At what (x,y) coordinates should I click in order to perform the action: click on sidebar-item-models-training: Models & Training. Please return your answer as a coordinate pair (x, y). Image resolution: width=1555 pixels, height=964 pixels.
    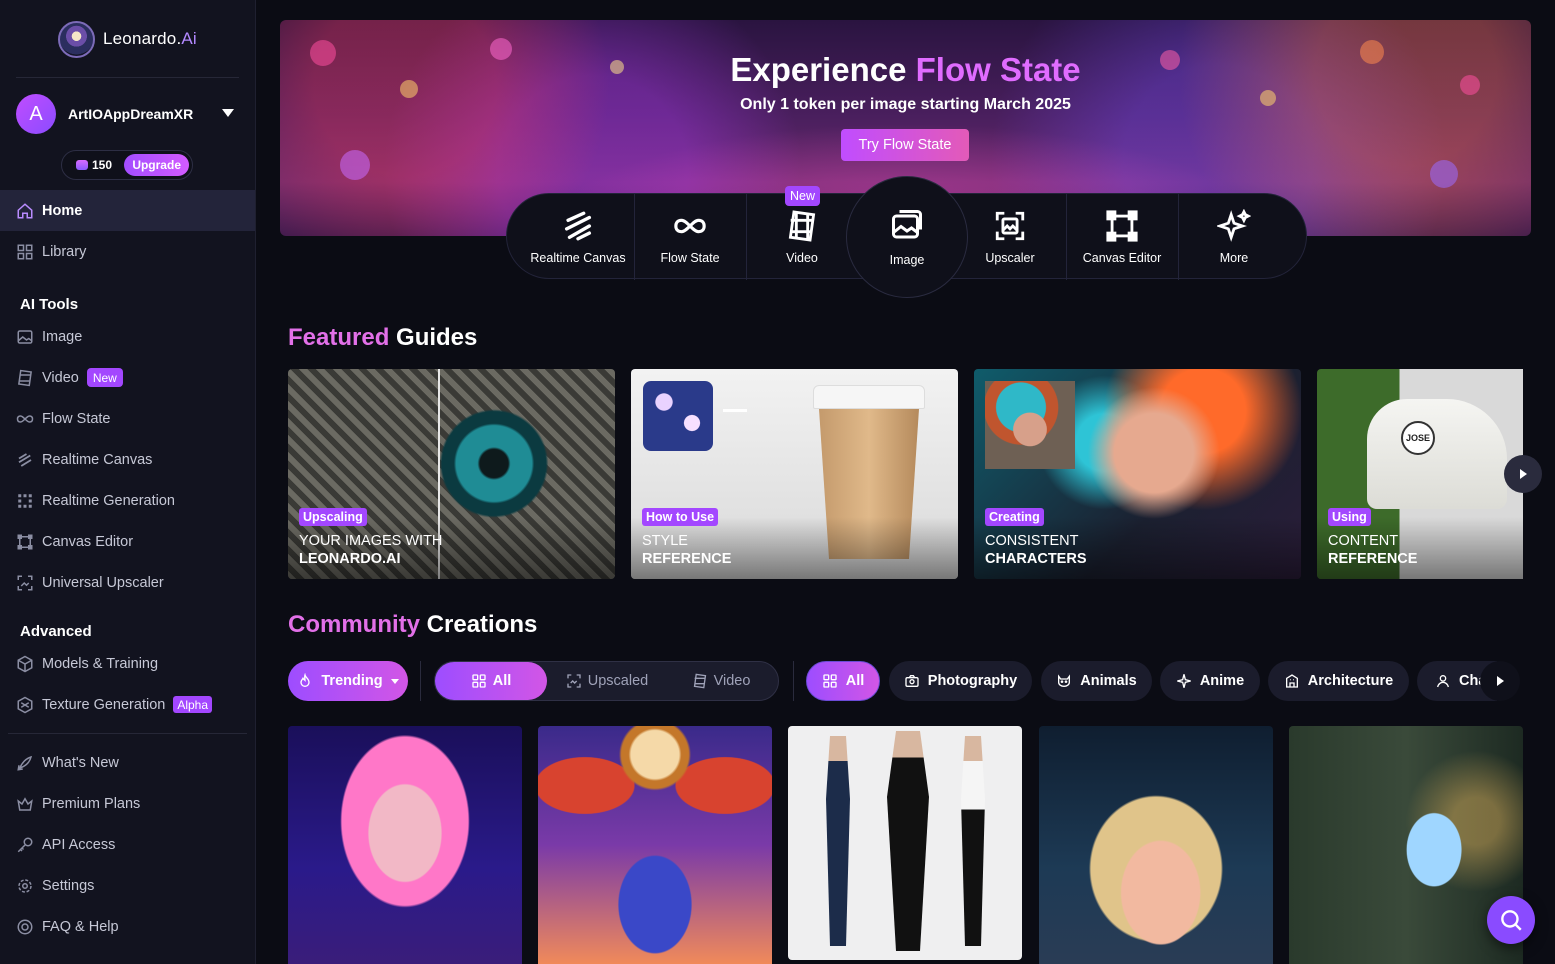
    Looking at the image, I should click on (127, 663).